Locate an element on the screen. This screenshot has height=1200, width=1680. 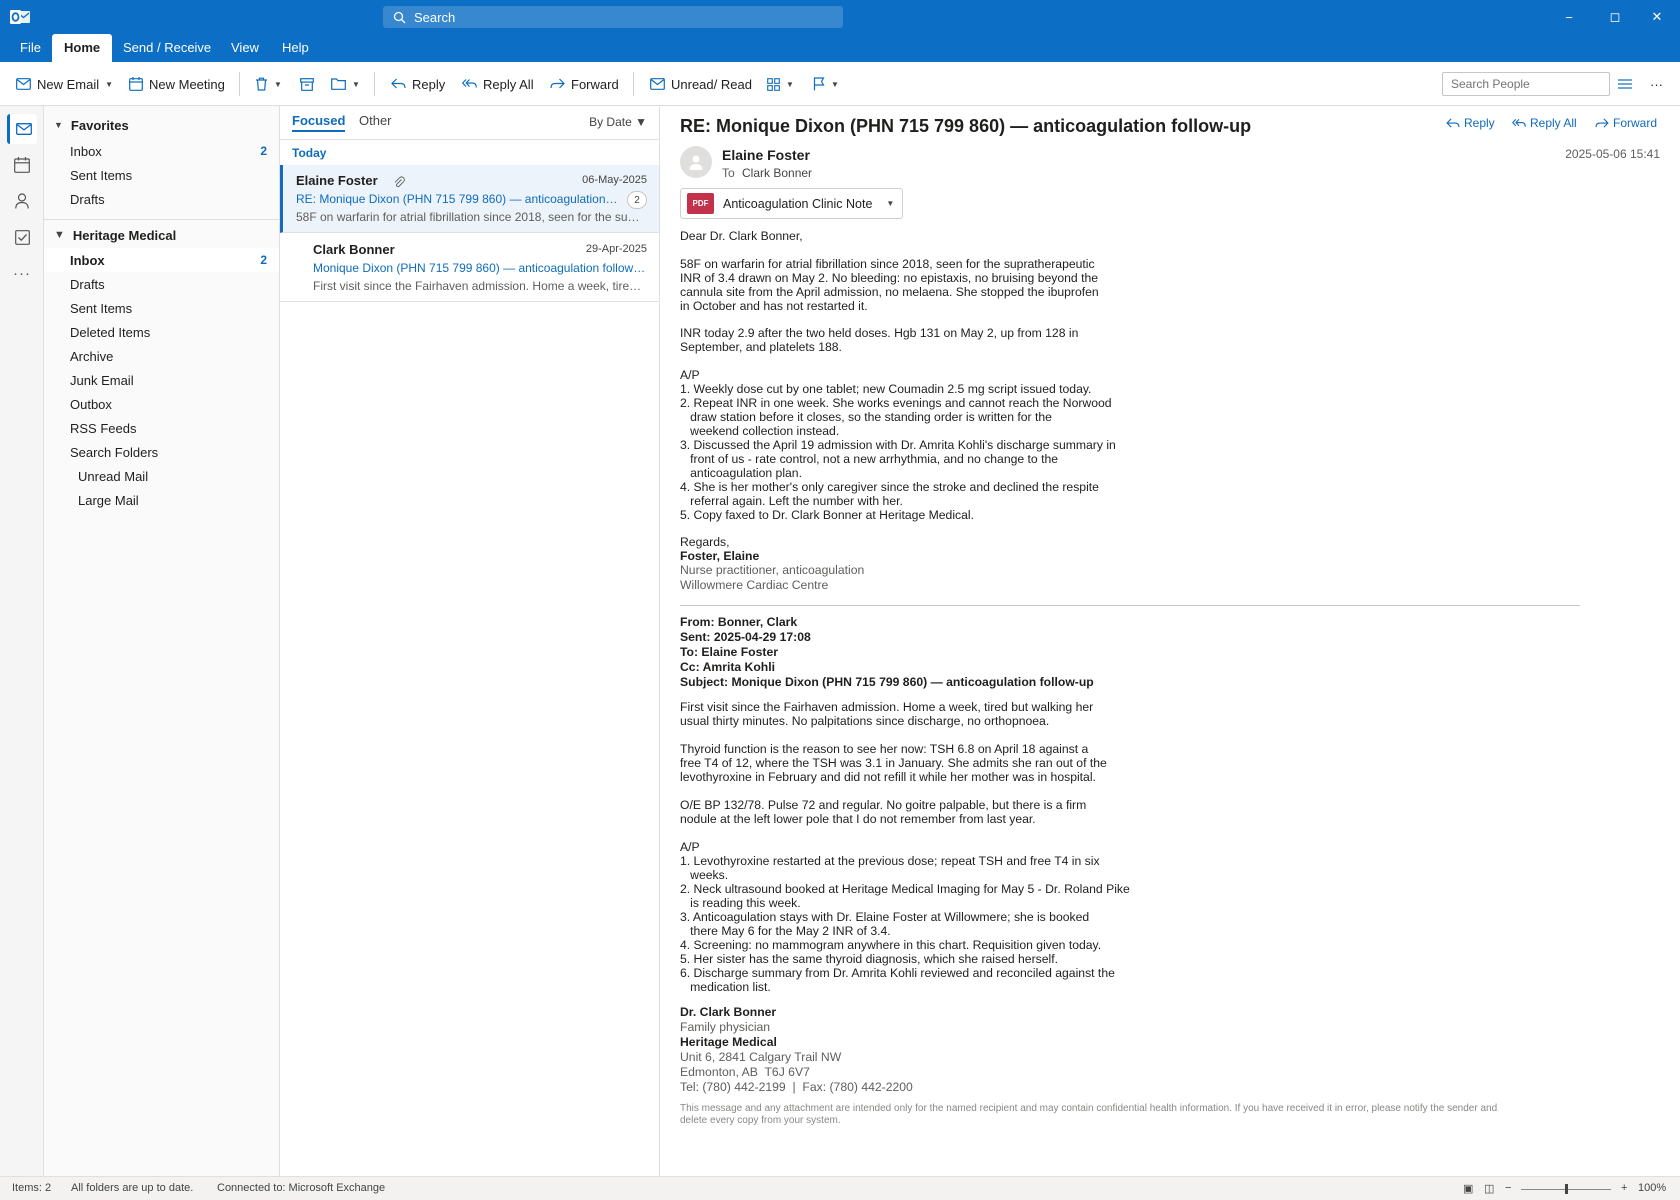
reply-all-button: Reply All is located at coordinates (498, 84).